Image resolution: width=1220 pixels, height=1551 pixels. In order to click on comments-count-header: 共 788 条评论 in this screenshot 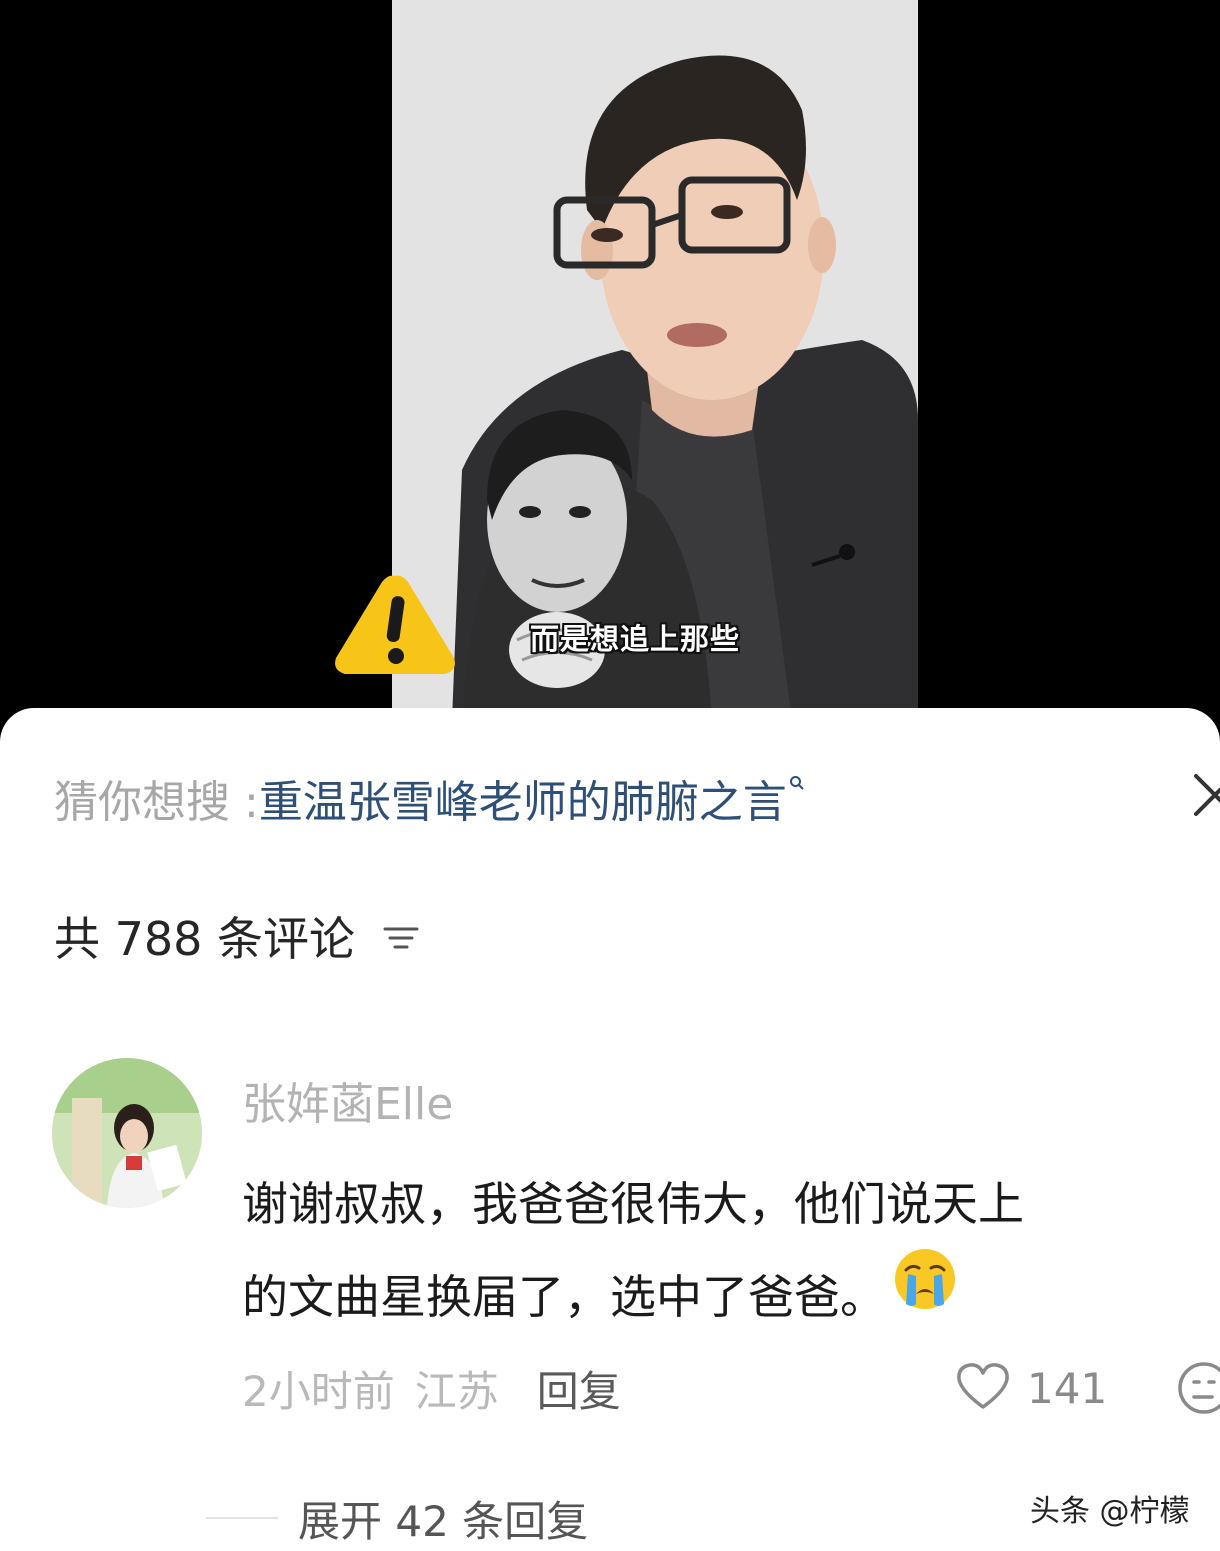, I will do `click(237, 936)`.